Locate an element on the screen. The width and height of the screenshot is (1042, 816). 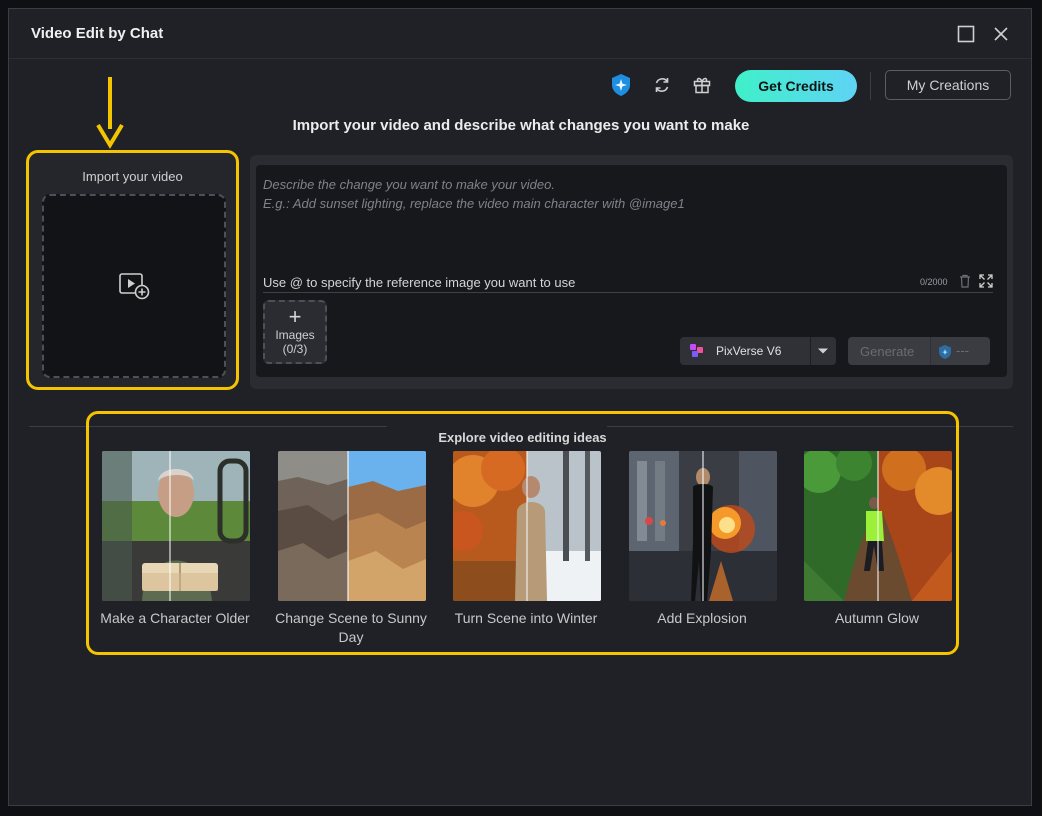
plus-icon: + is located at coordinates (295, 316).